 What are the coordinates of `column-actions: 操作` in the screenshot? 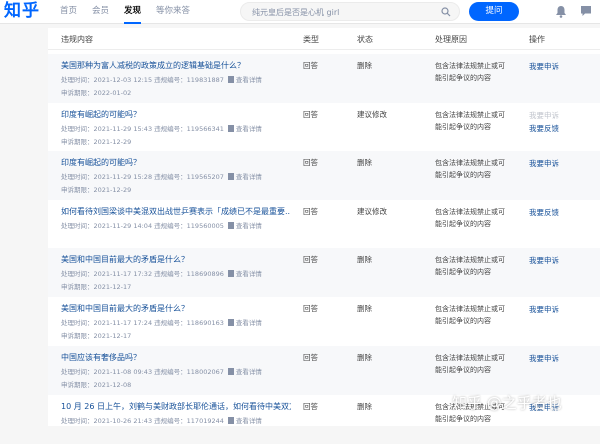 It's located at (537, 39).